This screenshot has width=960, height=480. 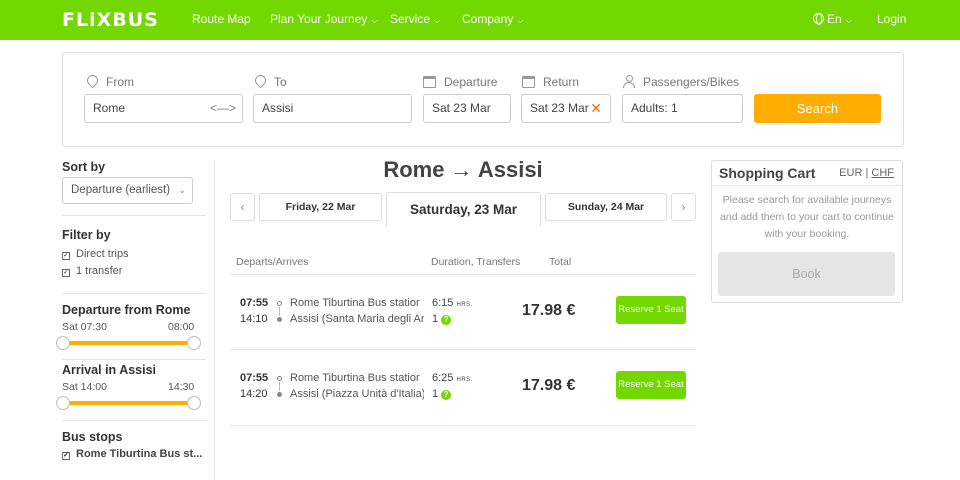 I want to click on person-icon, so click(x=629, y=81).